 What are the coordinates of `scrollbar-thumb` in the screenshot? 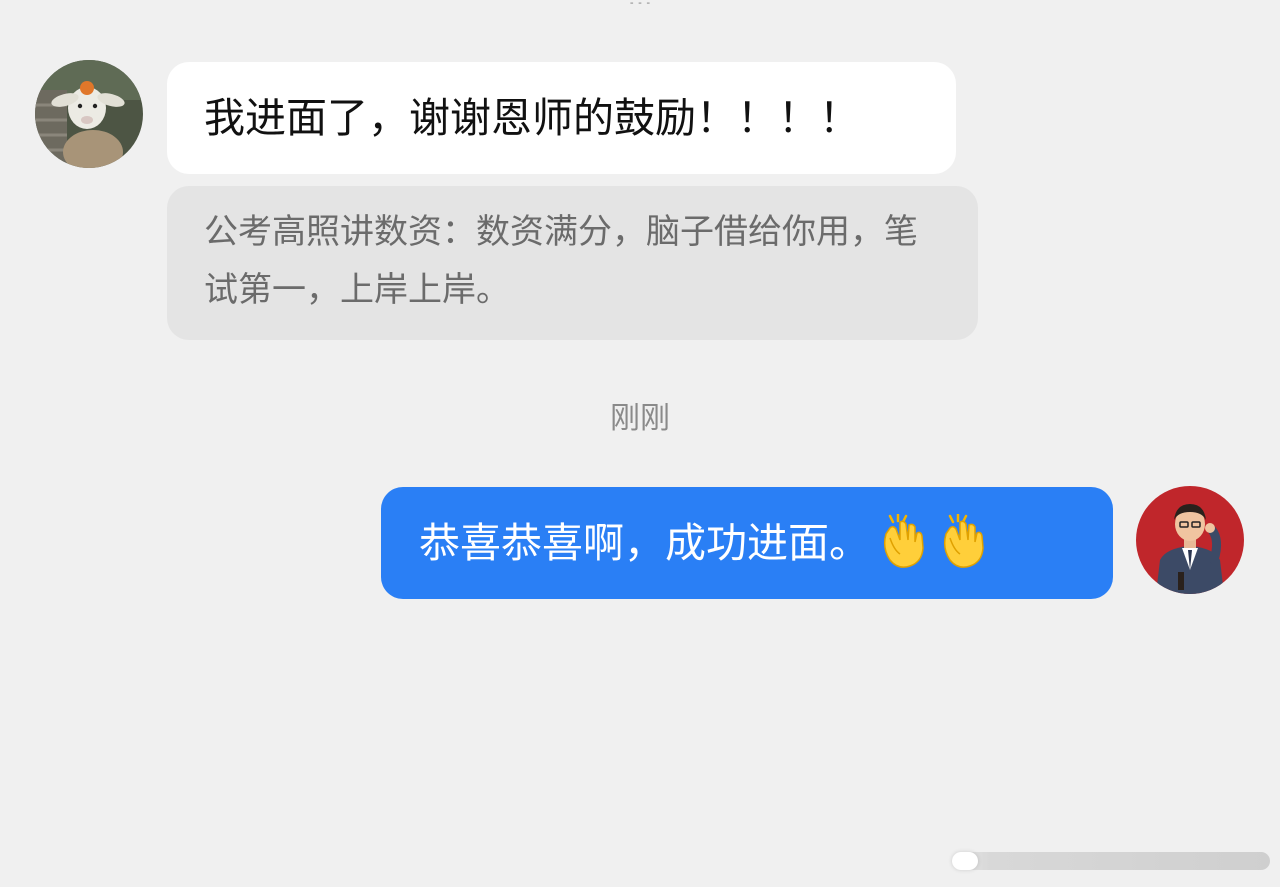 It's located at (965, 861).